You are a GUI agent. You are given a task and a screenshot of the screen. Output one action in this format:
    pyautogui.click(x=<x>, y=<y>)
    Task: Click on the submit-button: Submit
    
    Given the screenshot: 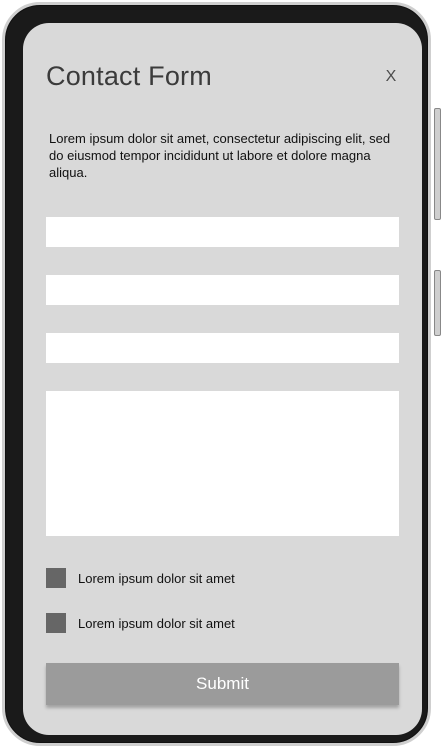 What is the action you would take?
    pyautogui.click(x=222, y=684)
    